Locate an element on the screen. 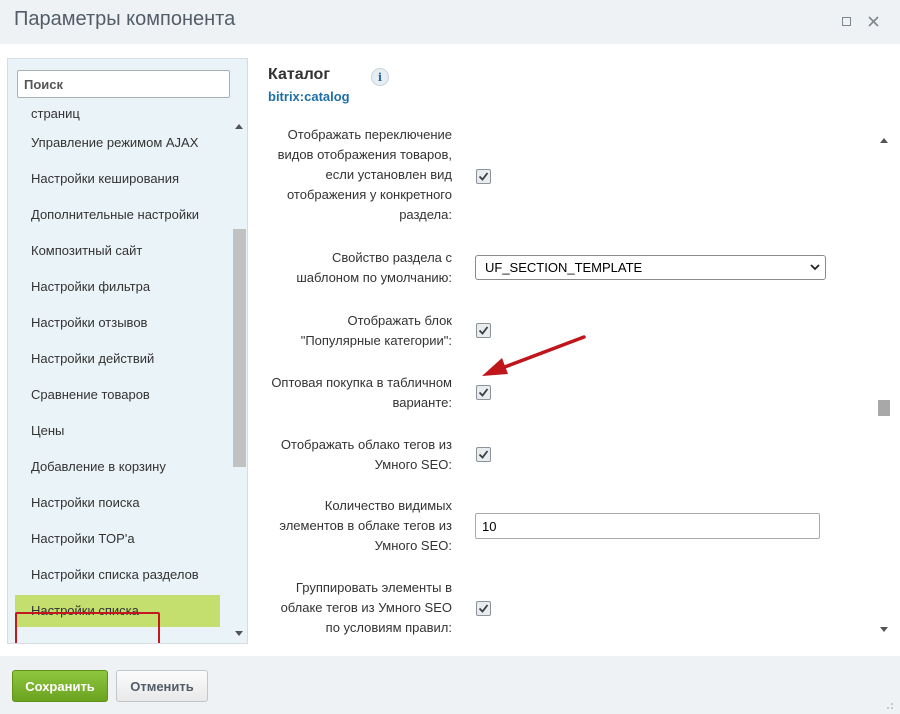  param-label-tag-cloud: Отображать облако тегов из Умного SEO: is located at coordinates (366, 454).